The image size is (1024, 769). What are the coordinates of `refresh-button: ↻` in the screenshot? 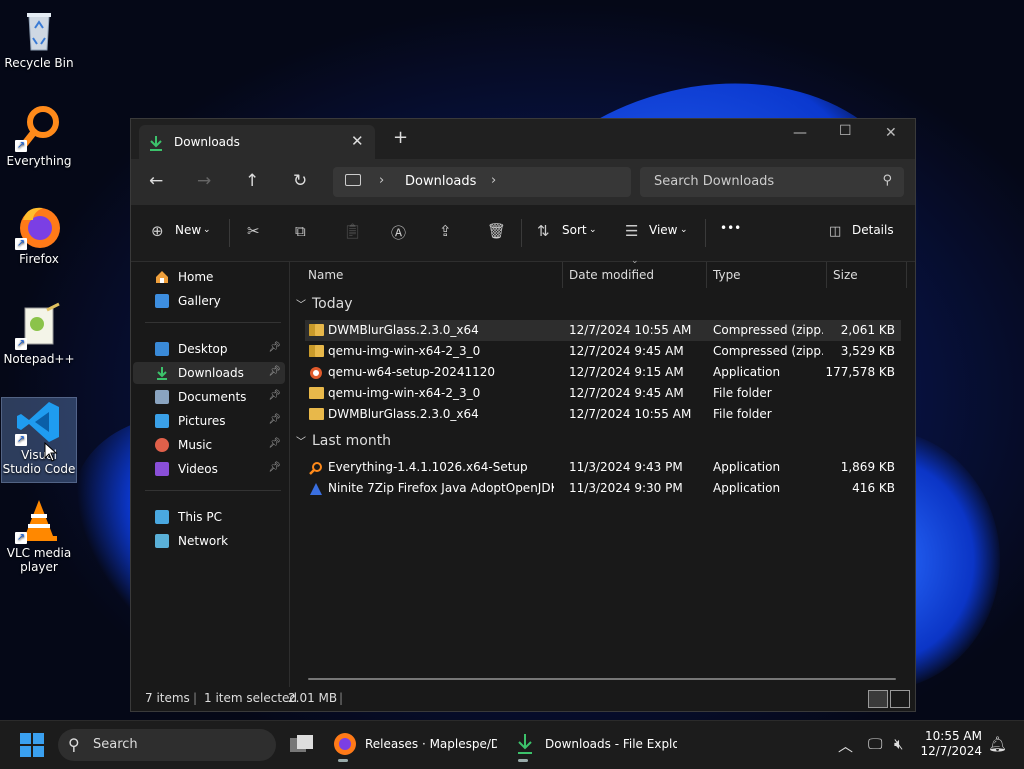 It's located at (300, 181).